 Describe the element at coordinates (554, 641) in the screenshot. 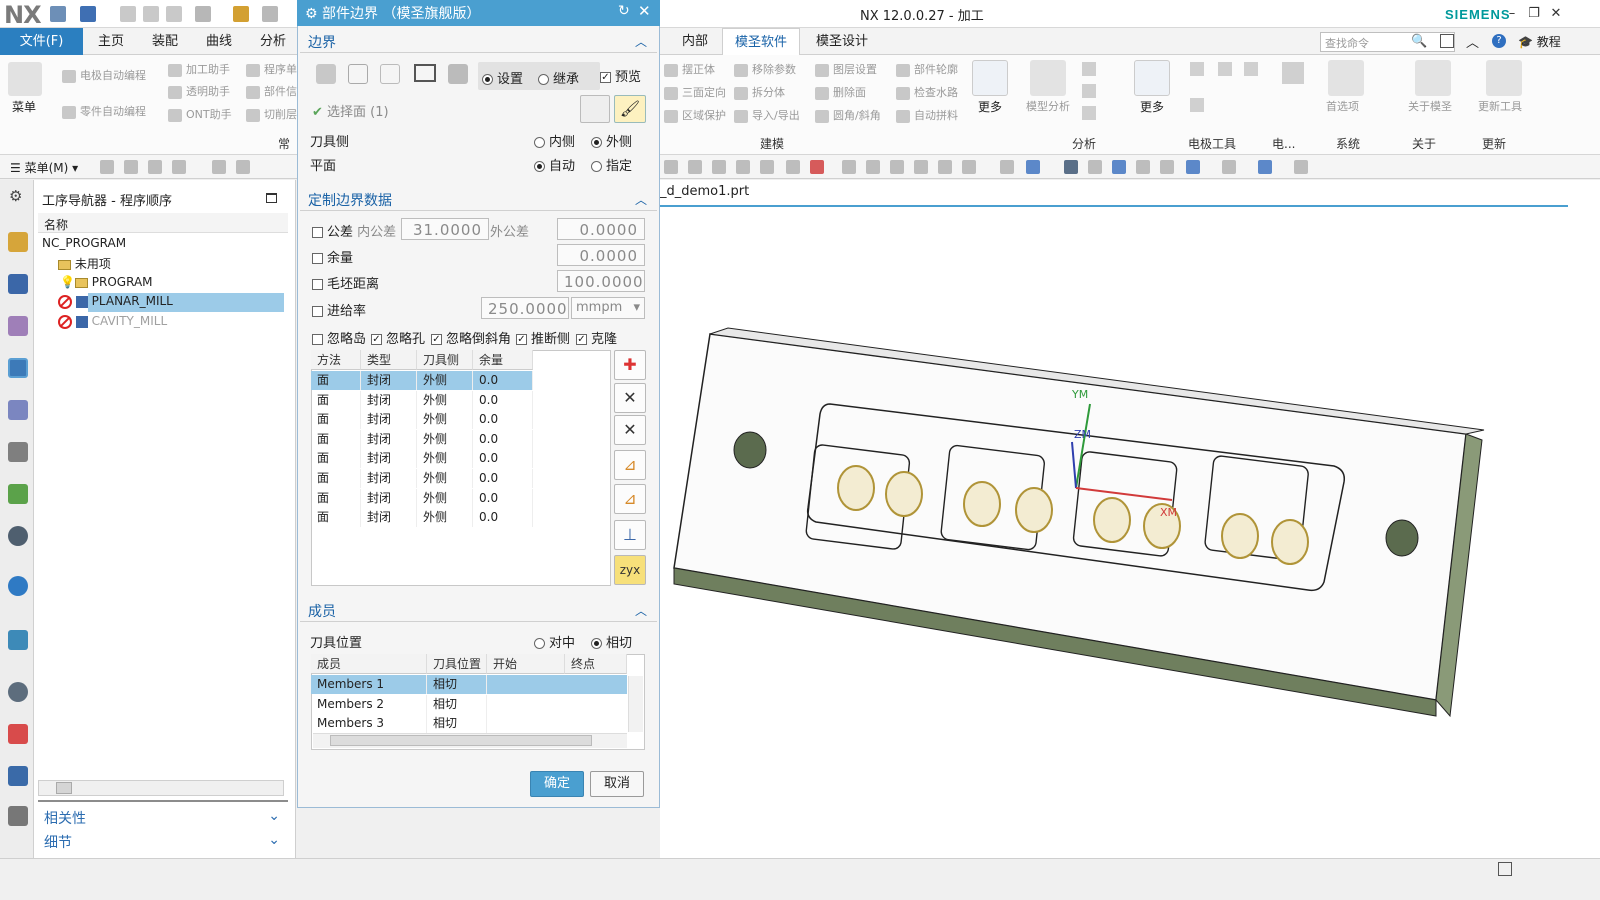

I see `tool-position-on-radio: 对中` at that location.